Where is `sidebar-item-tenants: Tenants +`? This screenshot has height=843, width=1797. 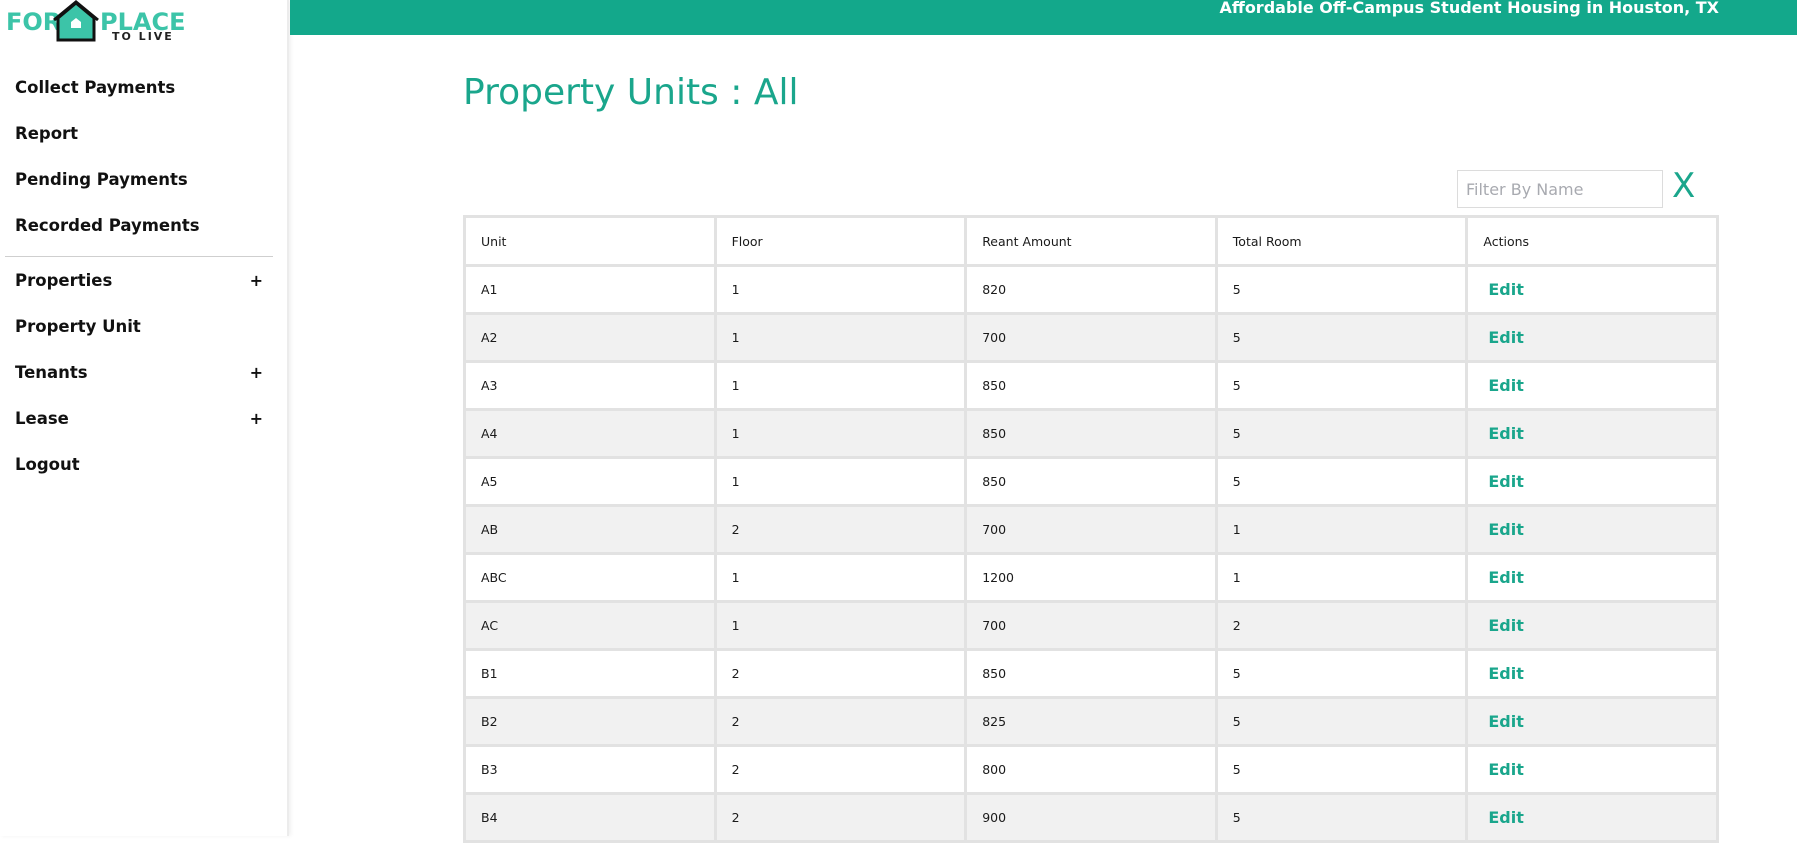 sidebar-item-tenants: Tenants + is located at coordinates (143, 376).